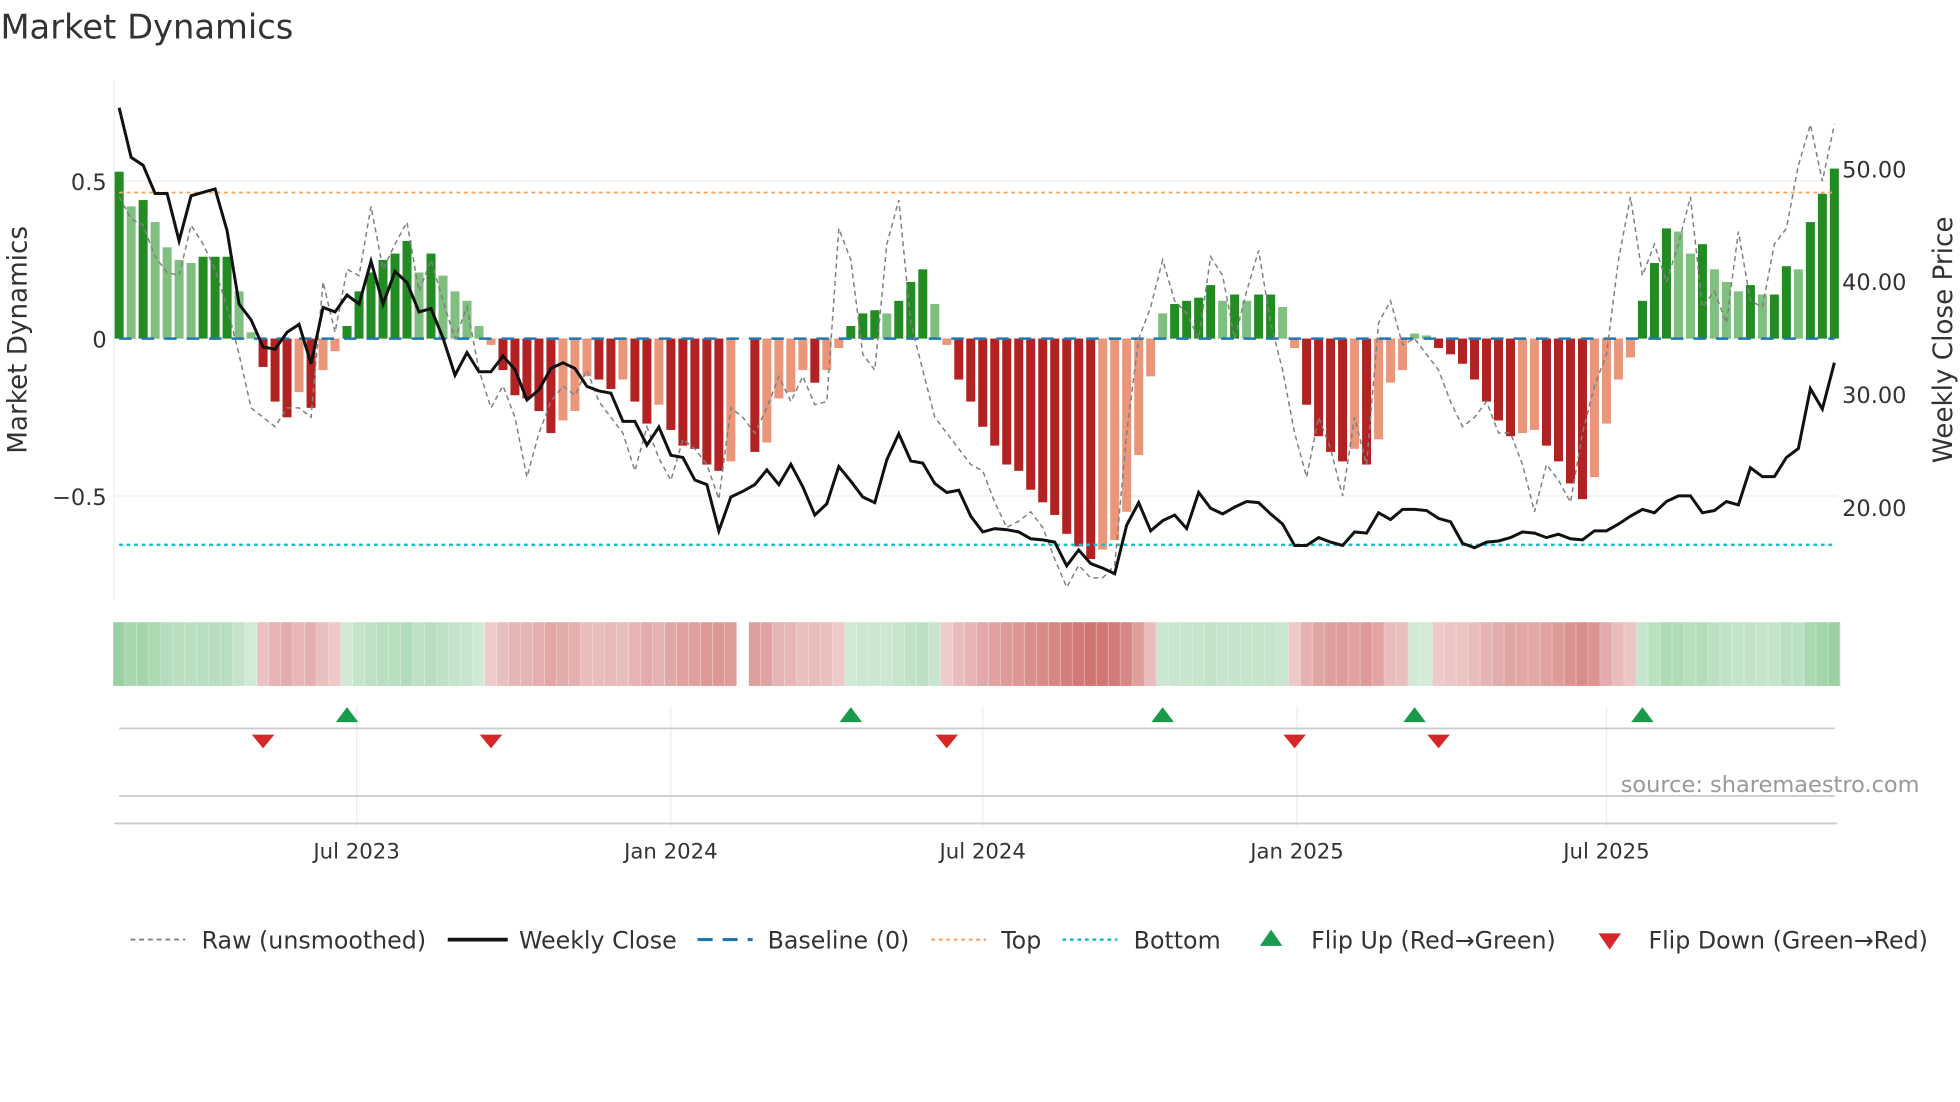 This screenshot has height=1102, width=1960. Describe the element at coordinates (1414, 715) in the screenshot. I see `flip-up-marker` at that location.